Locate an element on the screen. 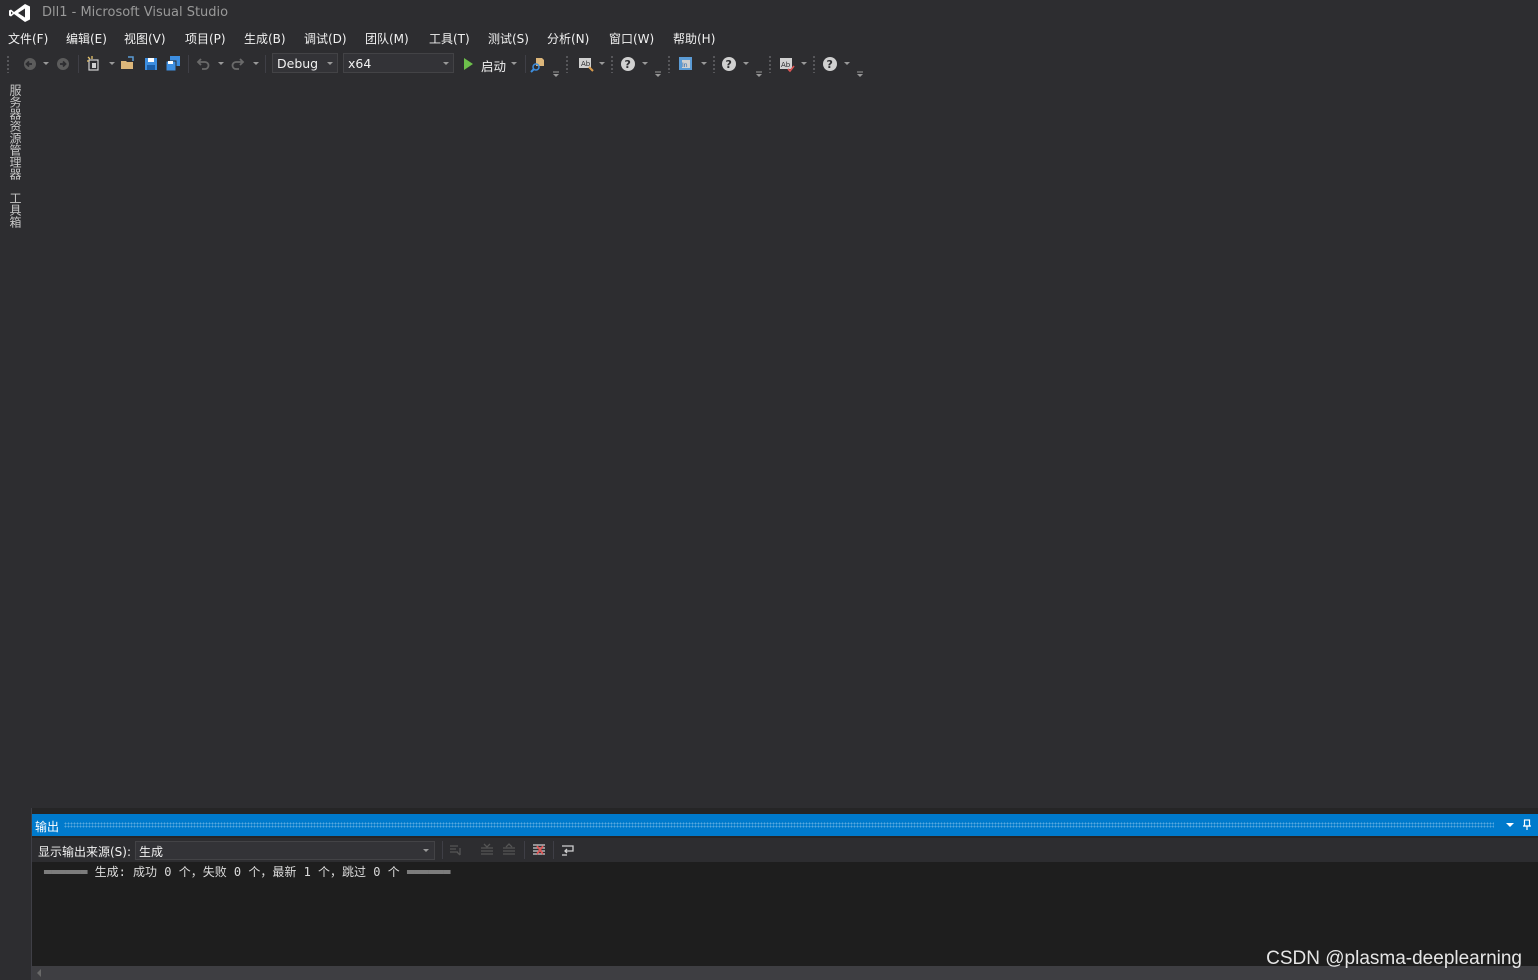 The height and width of the screenshot is (980, 1538). format-dropdown-arrow is located at coordinates (602, 63).